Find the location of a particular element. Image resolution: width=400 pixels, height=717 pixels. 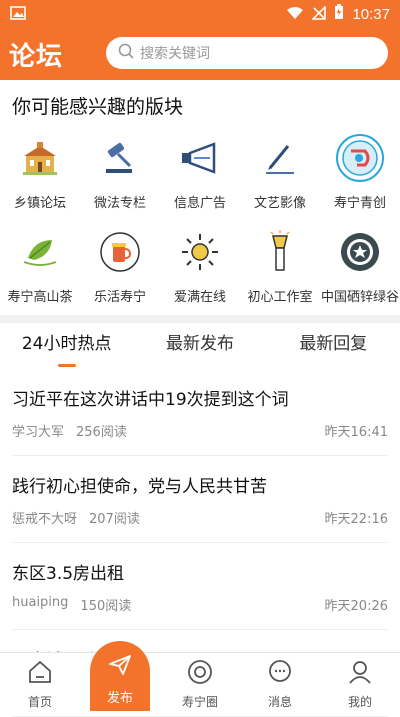

board-love-online: 爱满在线 is located at coordinates (200, 271).